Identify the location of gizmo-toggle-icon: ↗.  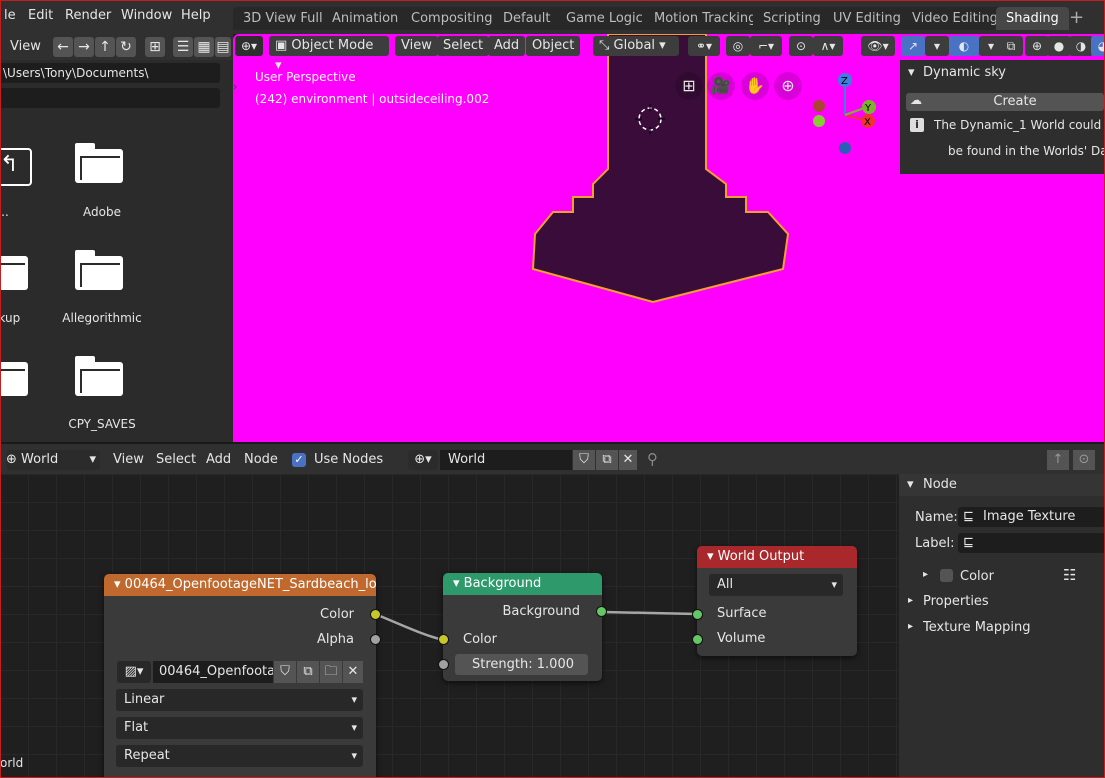
(913, 46).